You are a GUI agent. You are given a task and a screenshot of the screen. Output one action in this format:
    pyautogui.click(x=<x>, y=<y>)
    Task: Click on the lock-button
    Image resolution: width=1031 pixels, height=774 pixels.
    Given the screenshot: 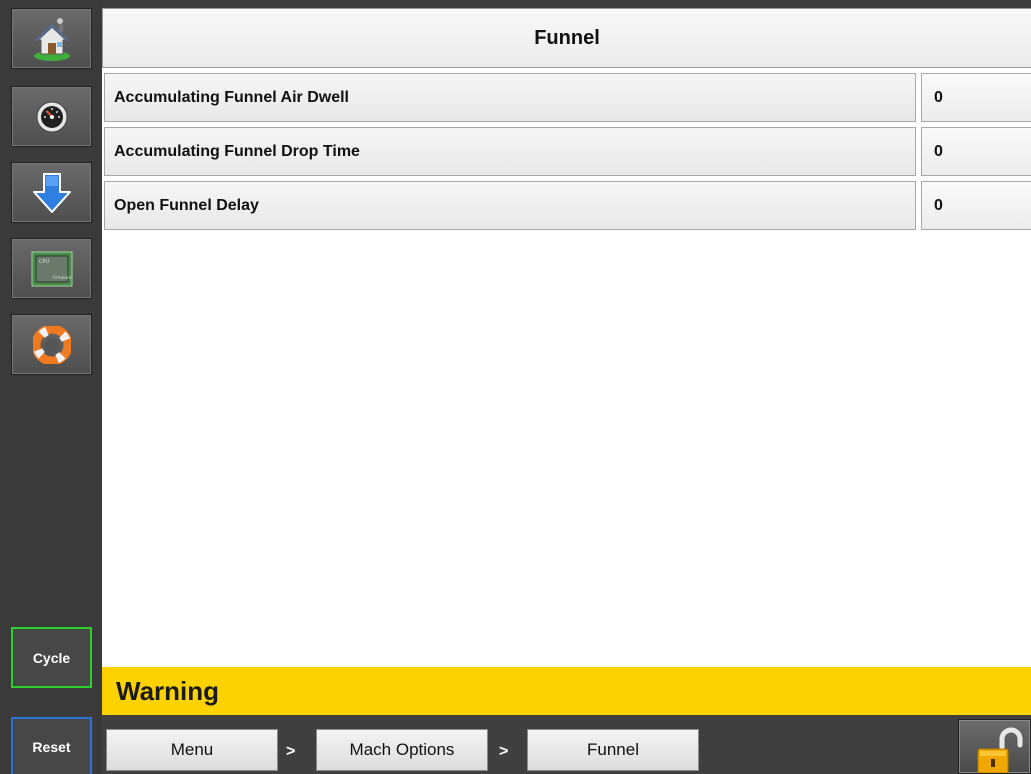 What is the action you would take?
    pyautogui.click(x=994, y=746)
    